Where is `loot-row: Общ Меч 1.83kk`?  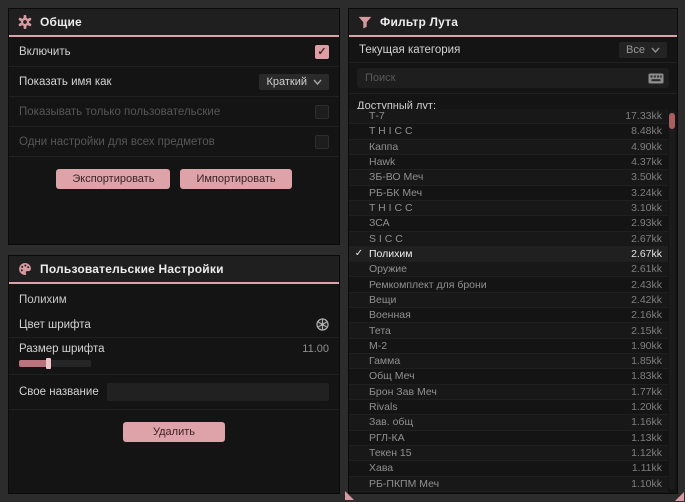
loot-row: Общ Меч 1.83kk is located at coordinates (508, 377).